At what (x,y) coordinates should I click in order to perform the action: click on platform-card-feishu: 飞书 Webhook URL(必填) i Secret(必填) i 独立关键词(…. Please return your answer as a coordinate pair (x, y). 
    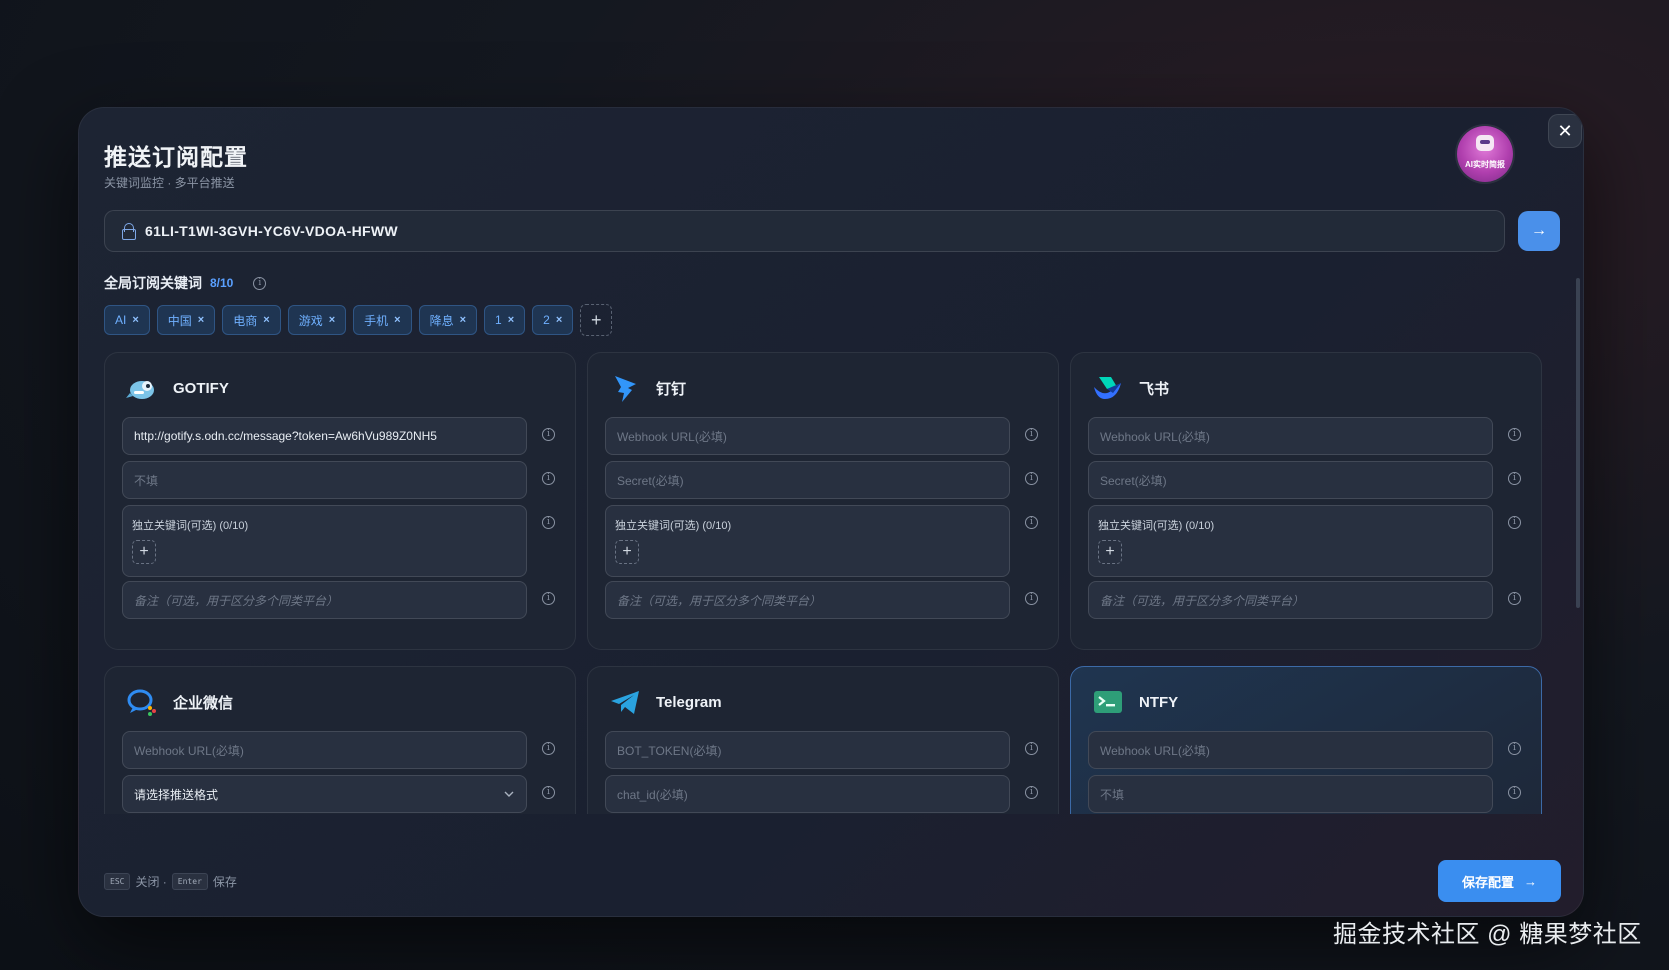
    Looking at the image, I should click on (1306, 501).